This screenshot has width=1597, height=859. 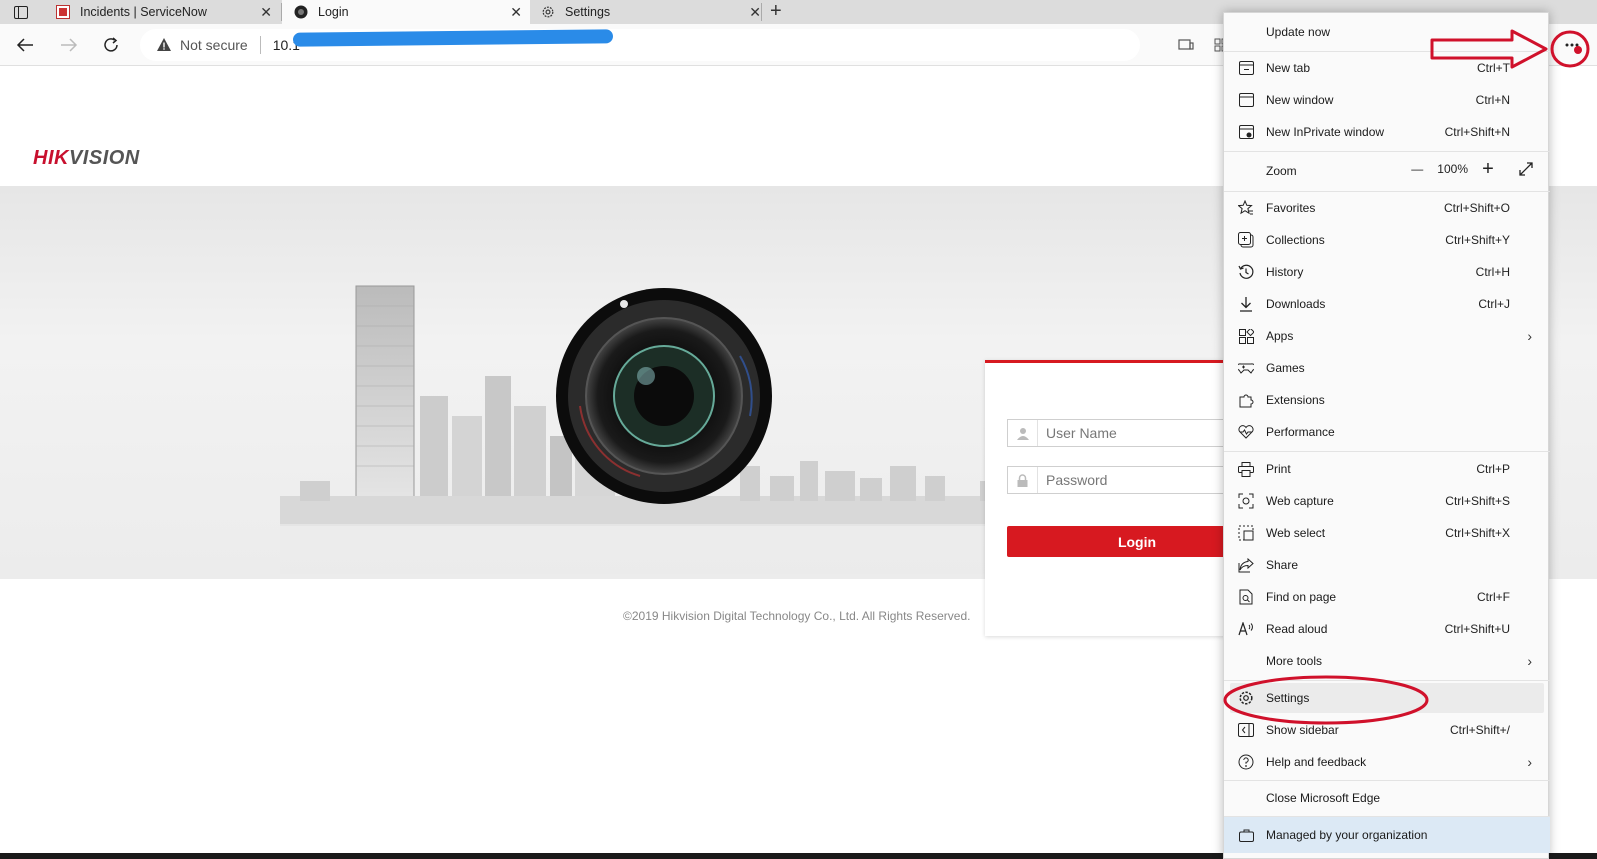 I want to click on heart-pulse-icon, so click(x=1246, y=432).